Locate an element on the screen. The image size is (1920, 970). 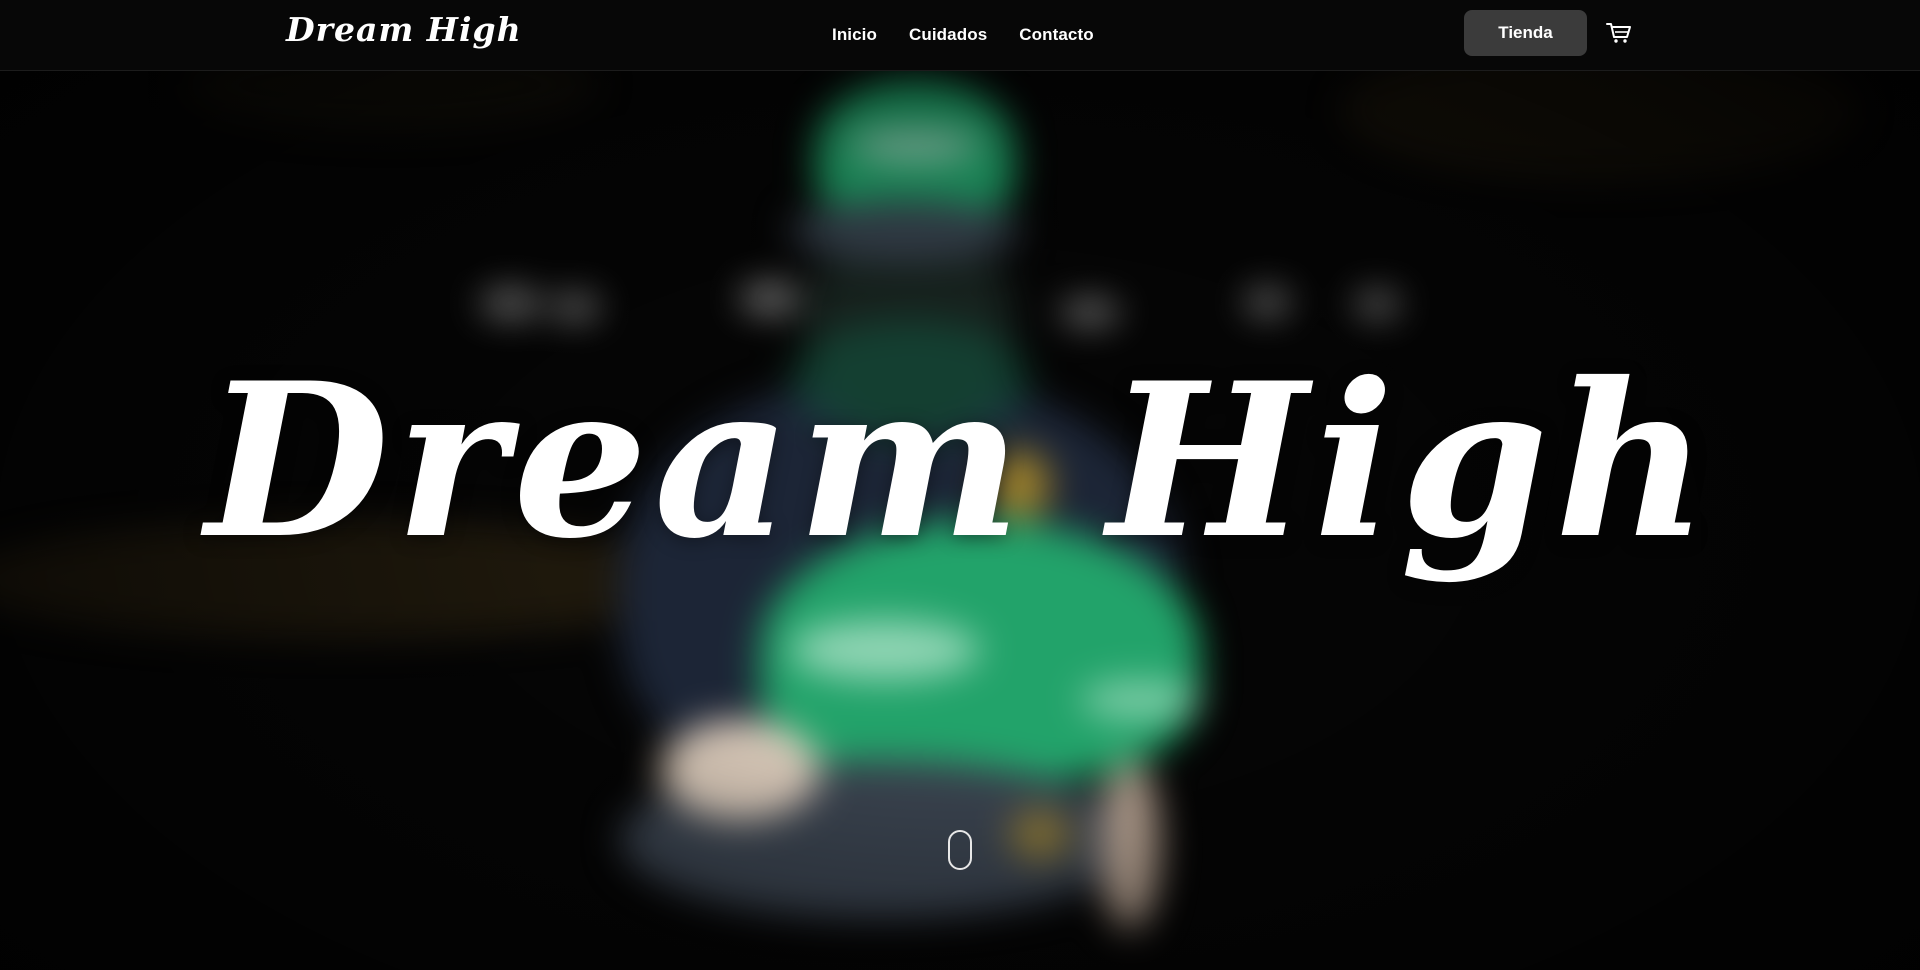
site-logo: Dream High is located at coordinates (404, 29).